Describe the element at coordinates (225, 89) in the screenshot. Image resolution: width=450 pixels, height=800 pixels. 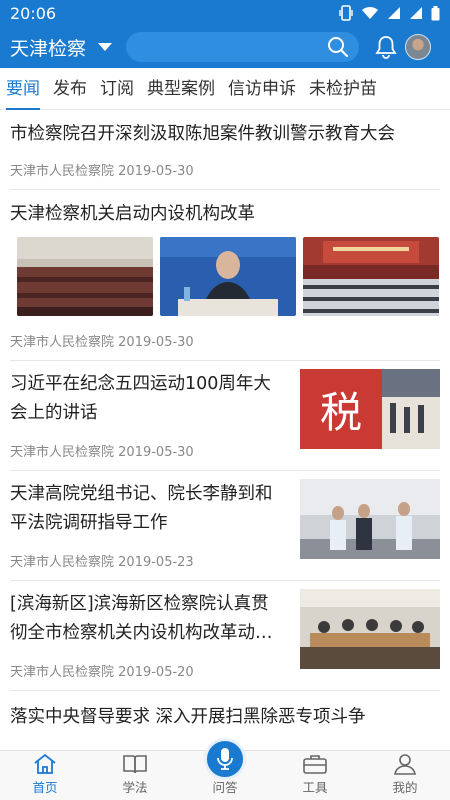
I see `category-tabs: 要闻 发布 订阅 典型案例 信访申诉 未检护苗` at that location.